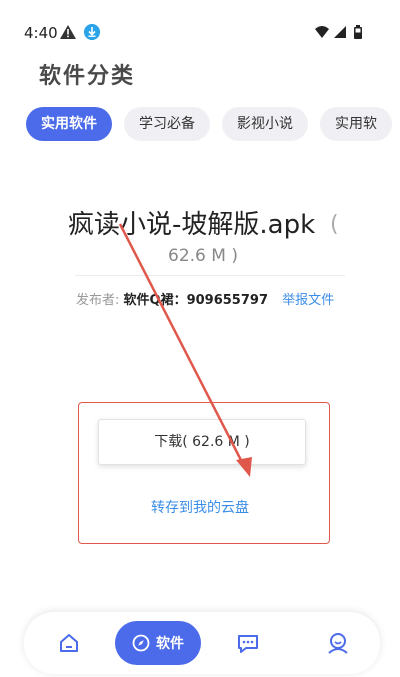 Image resolution: width=400 pixels, height=677 pixels. What do you see at coordinates (167, 124) in the screenshot?
I see `tab-study: 学习必备` at bounding box center [167, 124].